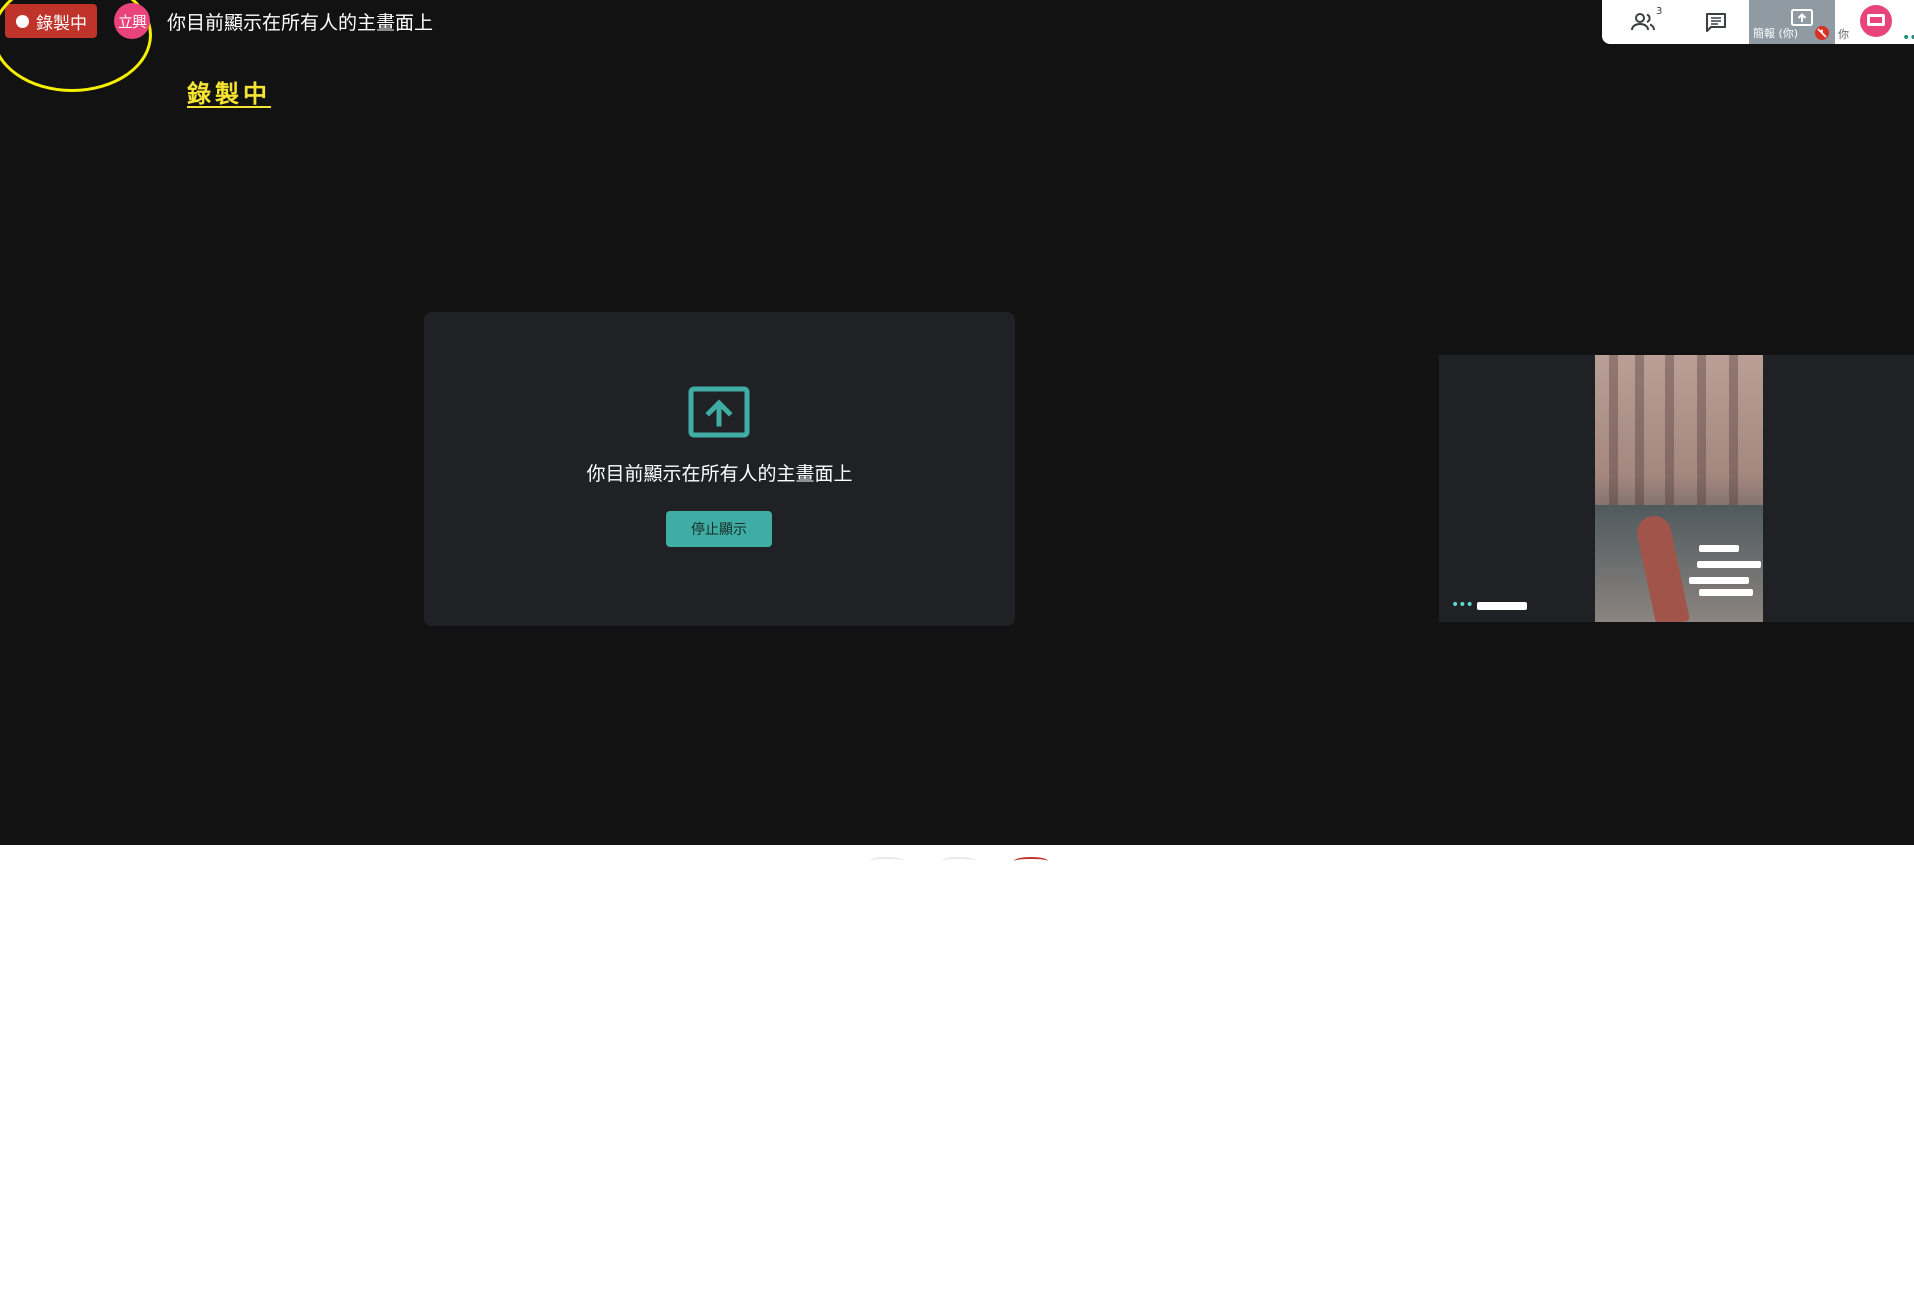  What do you see at coordinates (719, 529) in the screenshot?
I see `stop-presenting-button: 停止顯示` at bounding box center [719, 529].